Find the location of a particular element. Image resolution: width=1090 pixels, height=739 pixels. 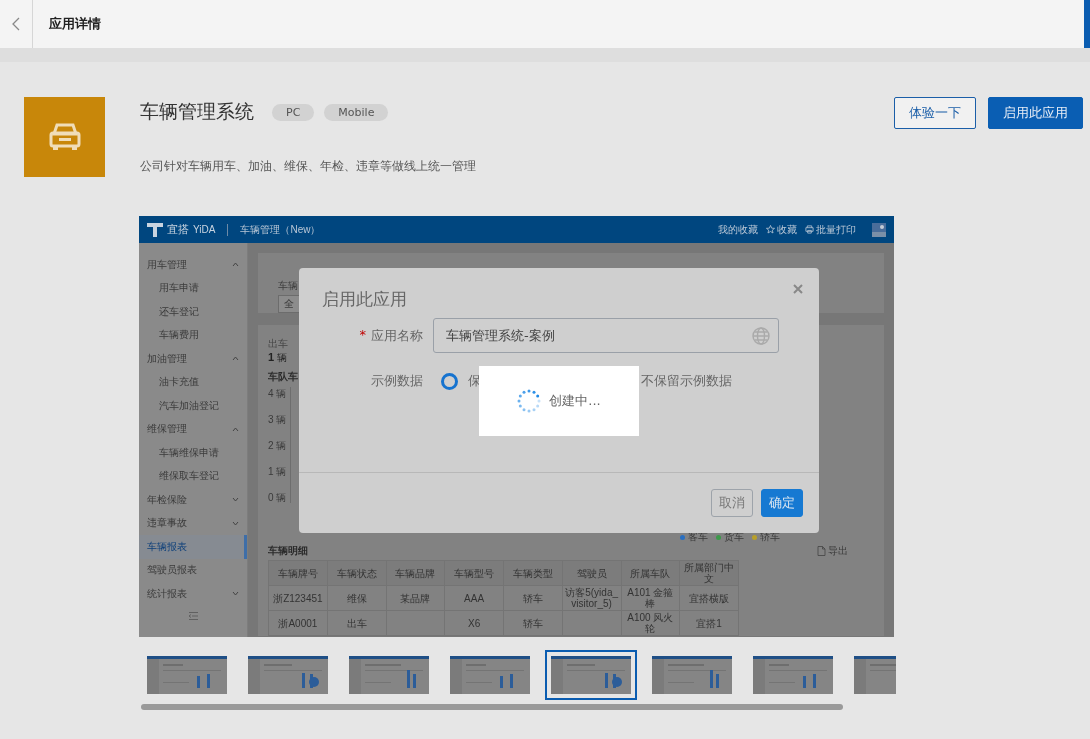

field-label: 应用名称 is located at coordinates (397, 335).